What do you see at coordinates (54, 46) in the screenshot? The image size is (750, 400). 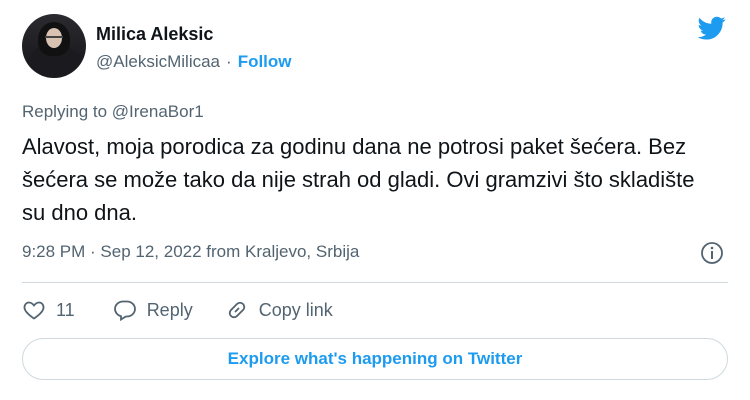 I see `avatar` at bounding box center [54, 46].